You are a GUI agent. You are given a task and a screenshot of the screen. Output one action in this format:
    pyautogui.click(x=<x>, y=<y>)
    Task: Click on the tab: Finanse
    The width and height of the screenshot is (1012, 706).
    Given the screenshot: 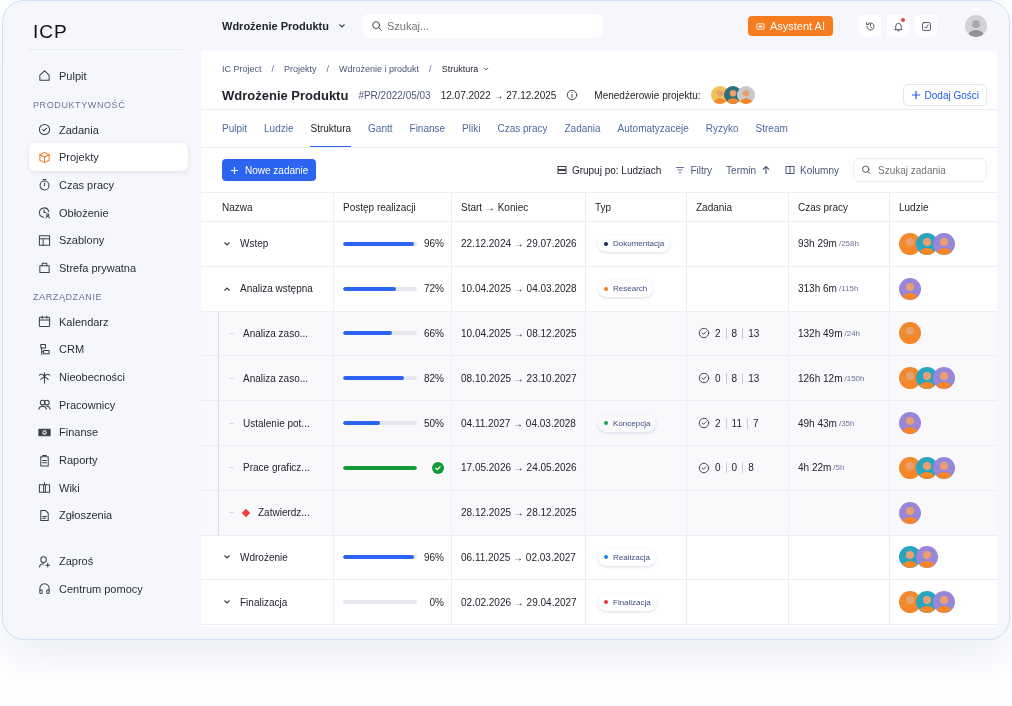 What is the action you would take?
    pyautogui.click(x=427, y=129)
    